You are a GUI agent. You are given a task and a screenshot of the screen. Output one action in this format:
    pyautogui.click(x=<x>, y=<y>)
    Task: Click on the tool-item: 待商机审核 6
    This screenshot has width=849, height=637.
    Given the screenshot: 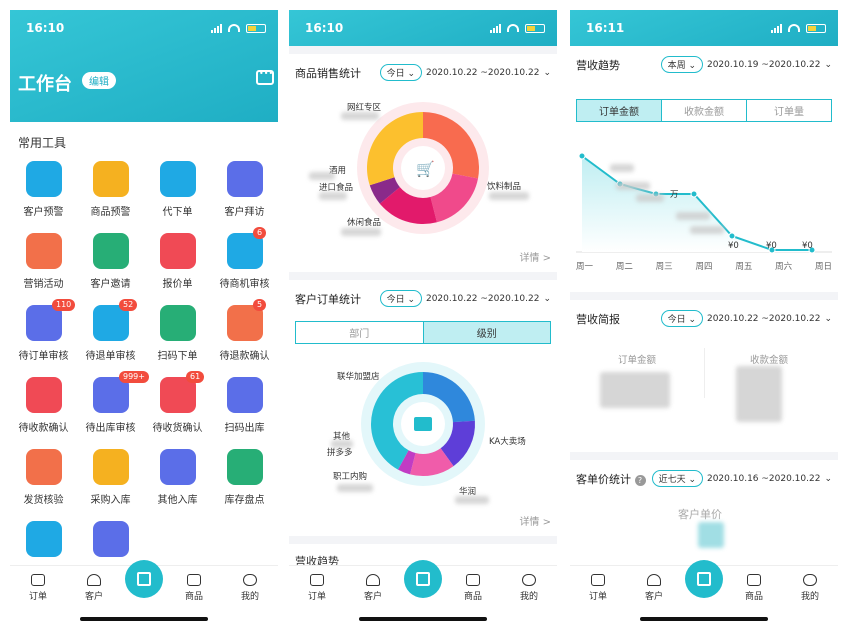 What is the action you would take?
    pyautogui.click(x=244, y=261)
    